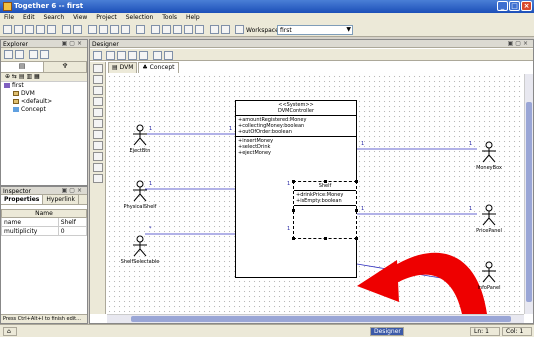 This screenshot has height=337, width=534. I want to click on home-icon, so click(121, 55).